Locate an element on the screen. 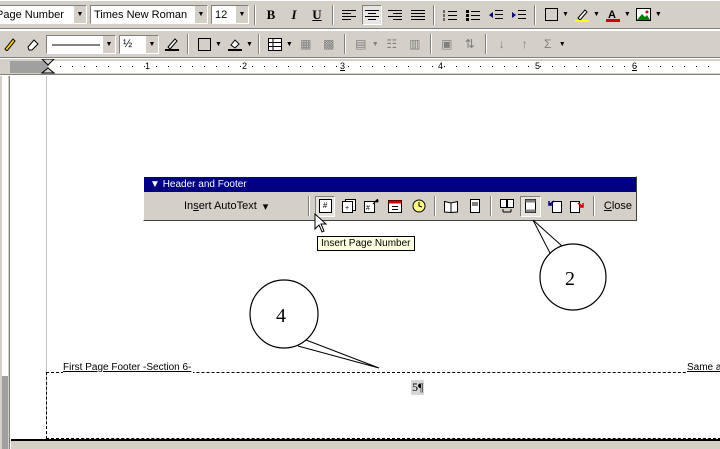 This screenshot has height=449, width=720. vertical-ruler is located at coordinates (5, 262).